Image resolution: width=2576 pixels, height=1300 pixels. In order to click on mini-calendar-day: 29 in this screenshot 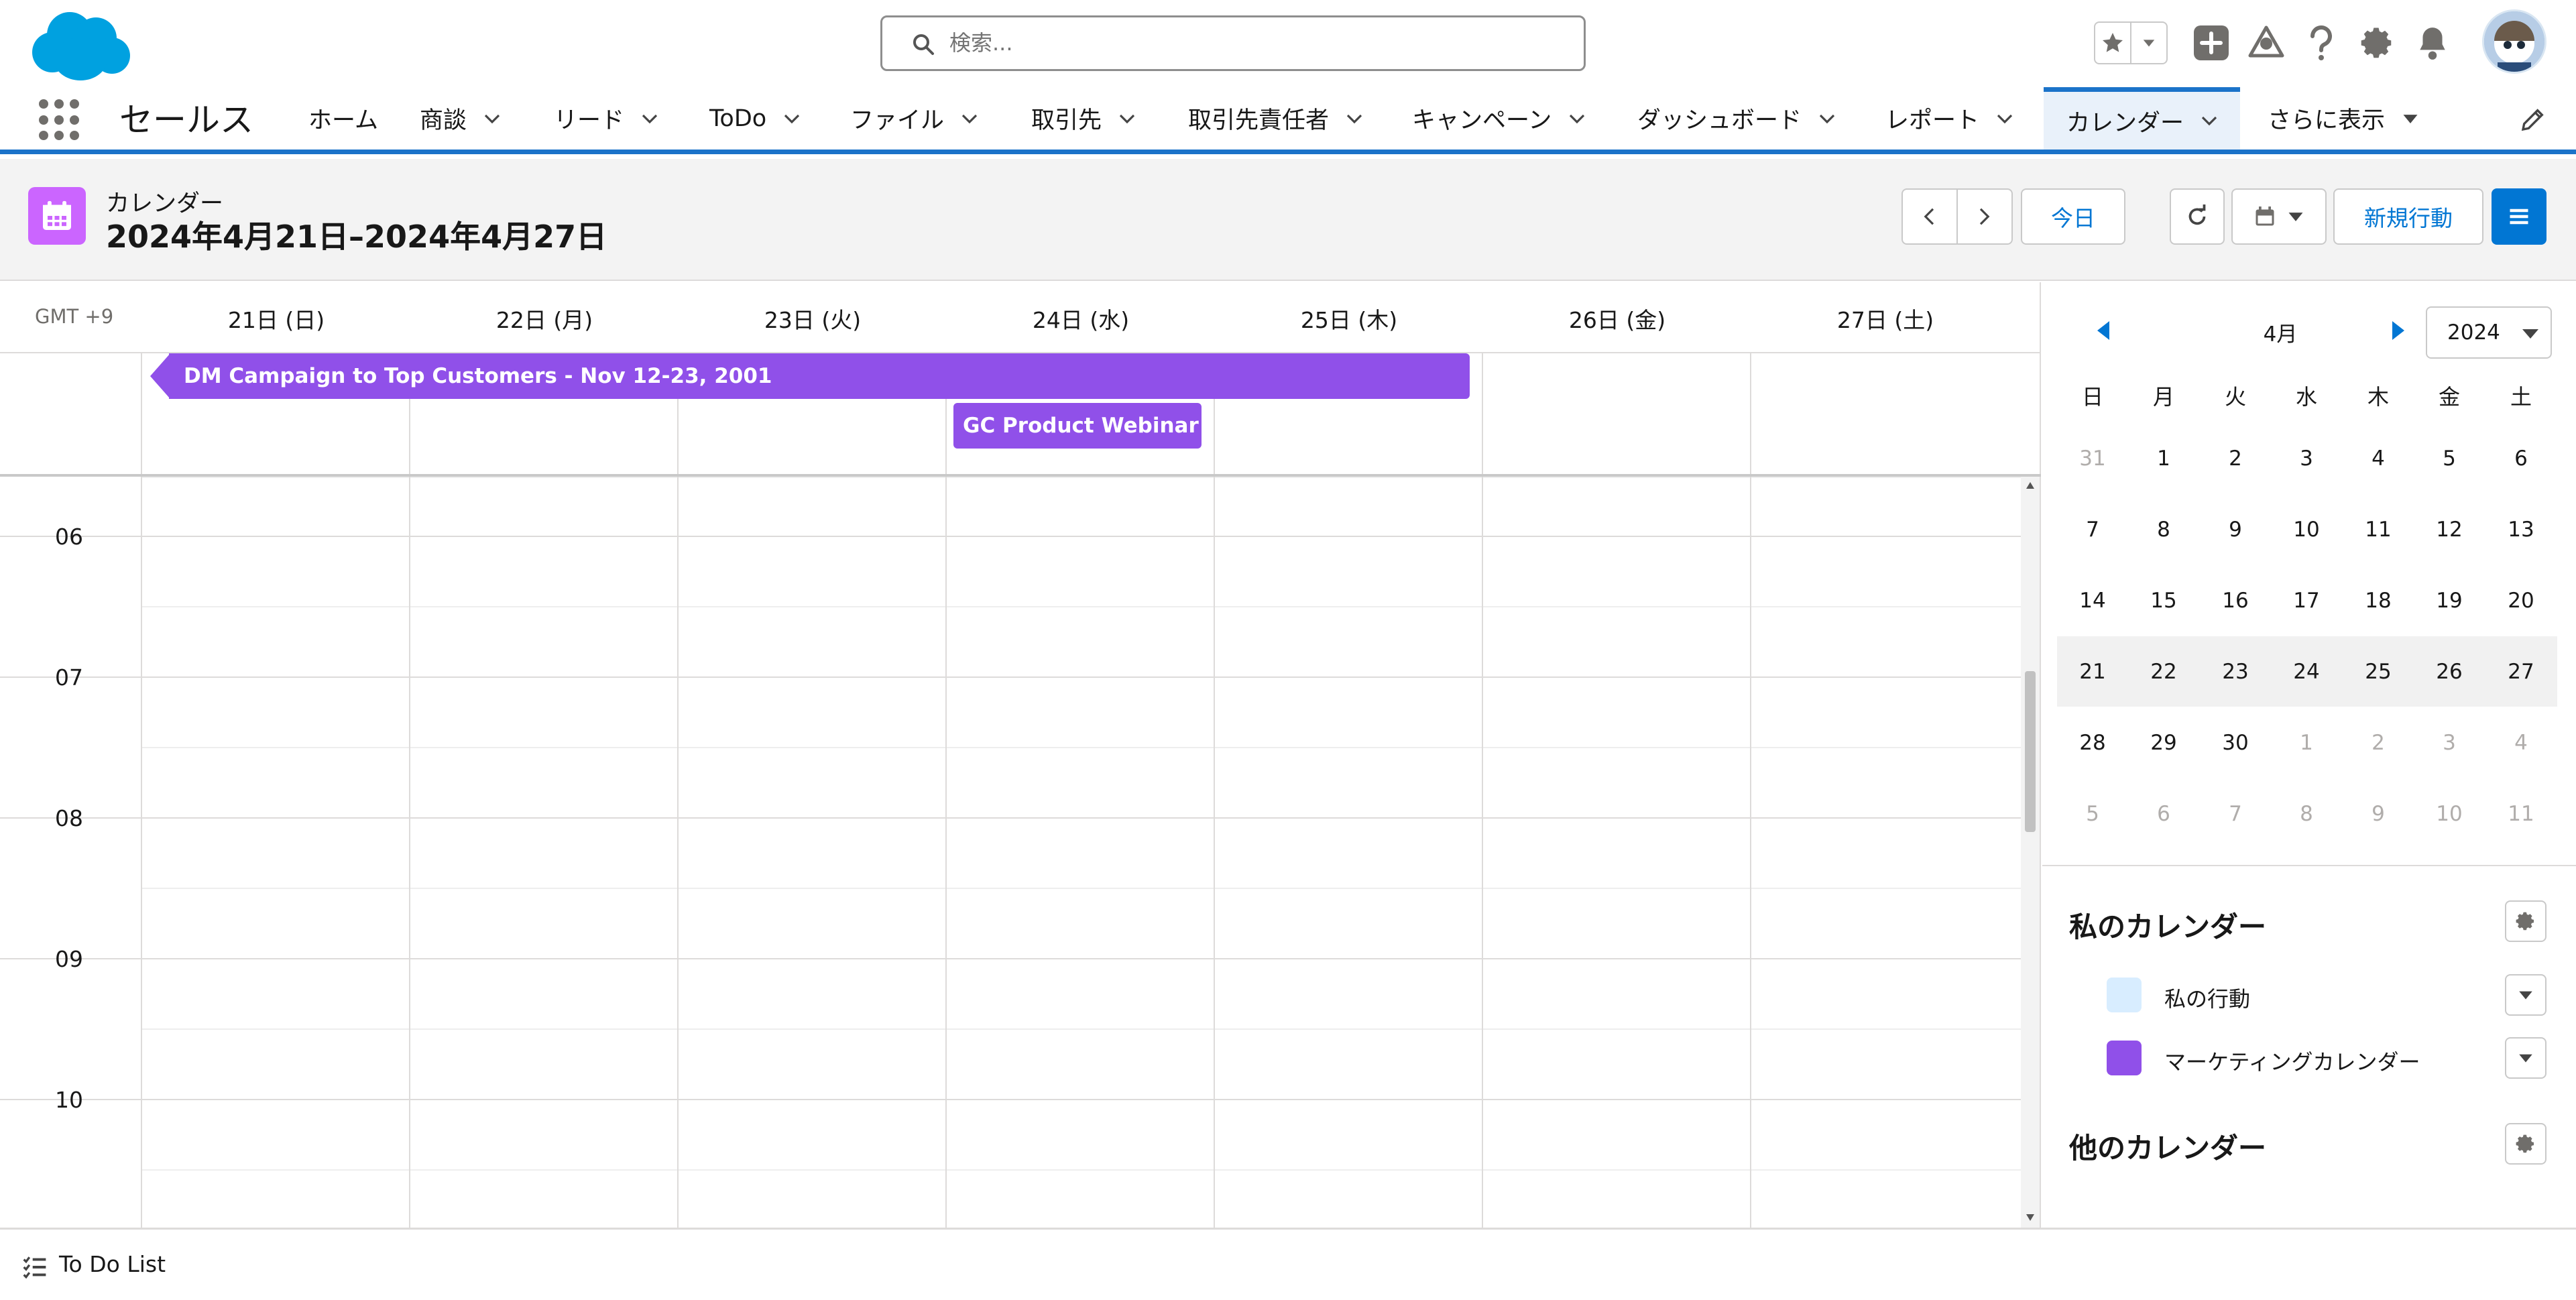, I will do `click(2163, 742)`.